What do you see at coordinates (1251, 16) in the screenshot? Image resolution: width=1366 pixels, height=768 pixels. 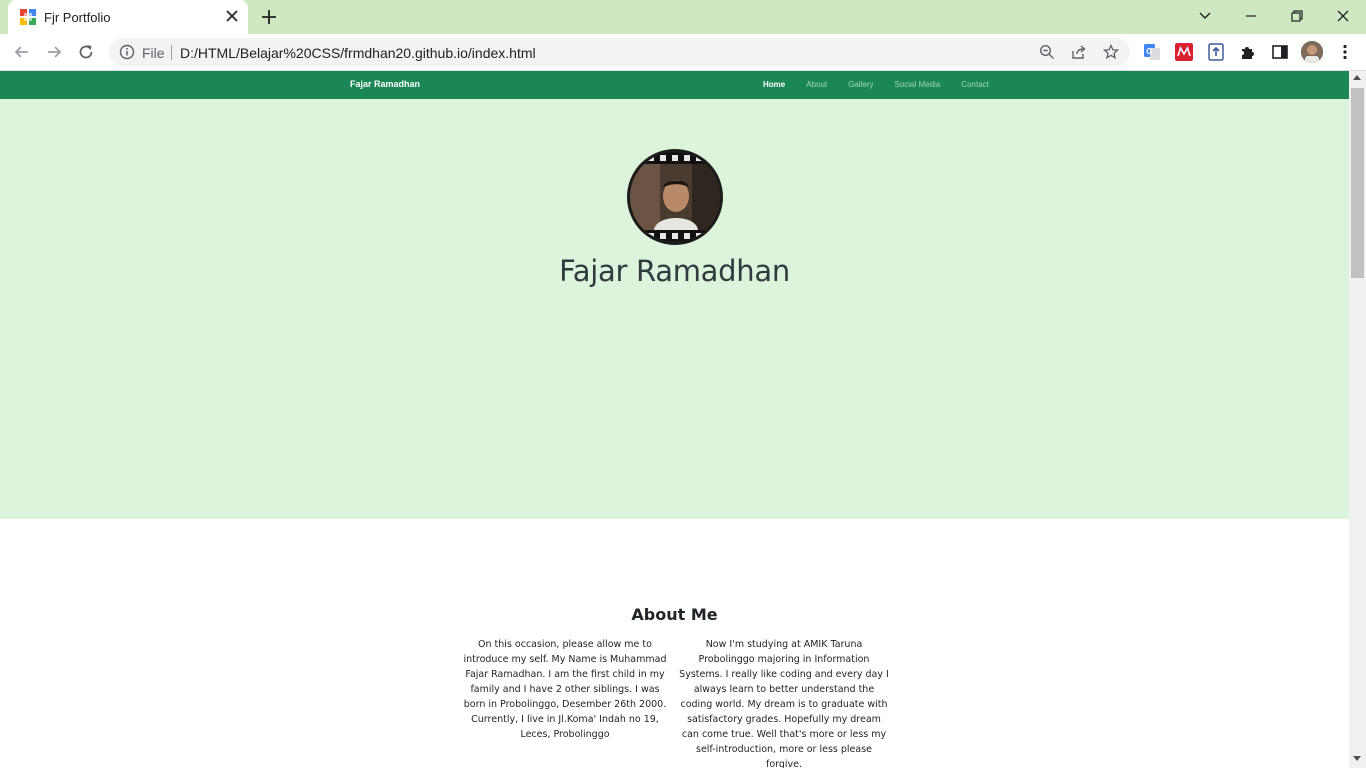 I see `minimize-icon` at bounding box center [1251, 16].